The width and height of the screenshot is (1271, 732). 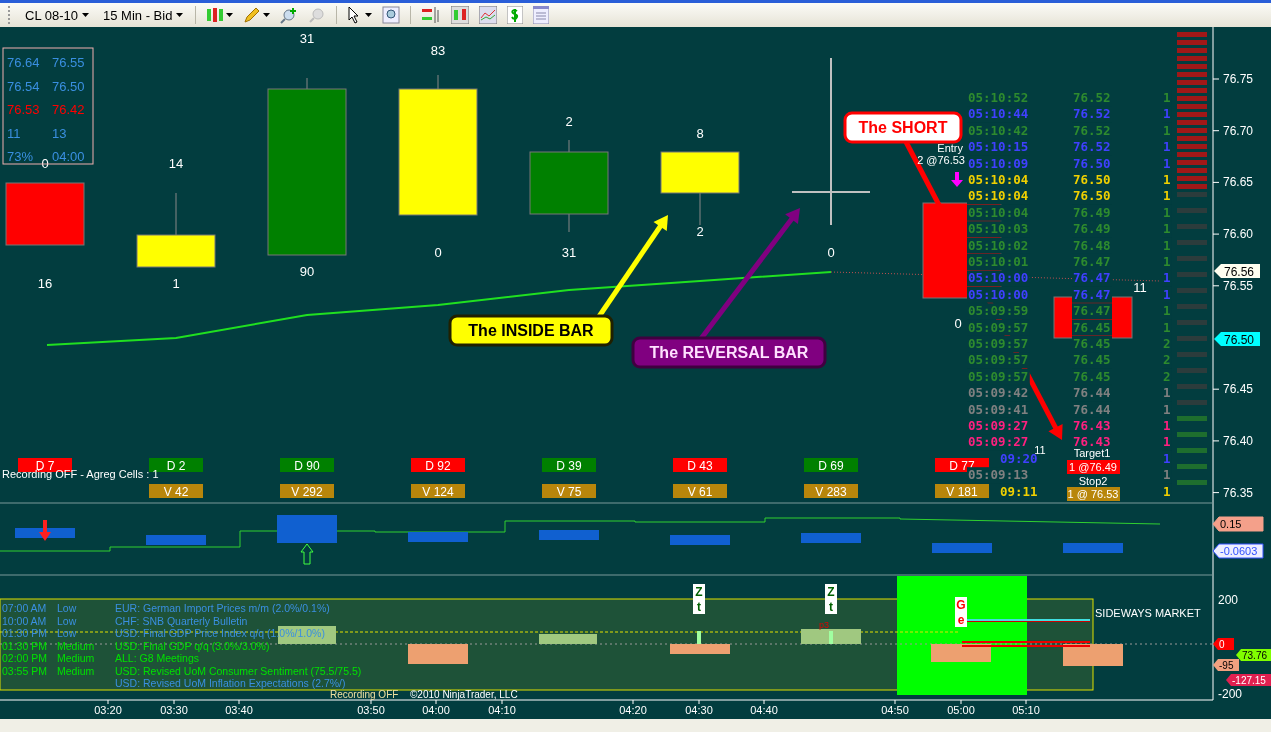 What do you see at coordinates (24, 608) in the screenshot?
I see `news-time: 07:00 AM` at bounding box center [24, 608].